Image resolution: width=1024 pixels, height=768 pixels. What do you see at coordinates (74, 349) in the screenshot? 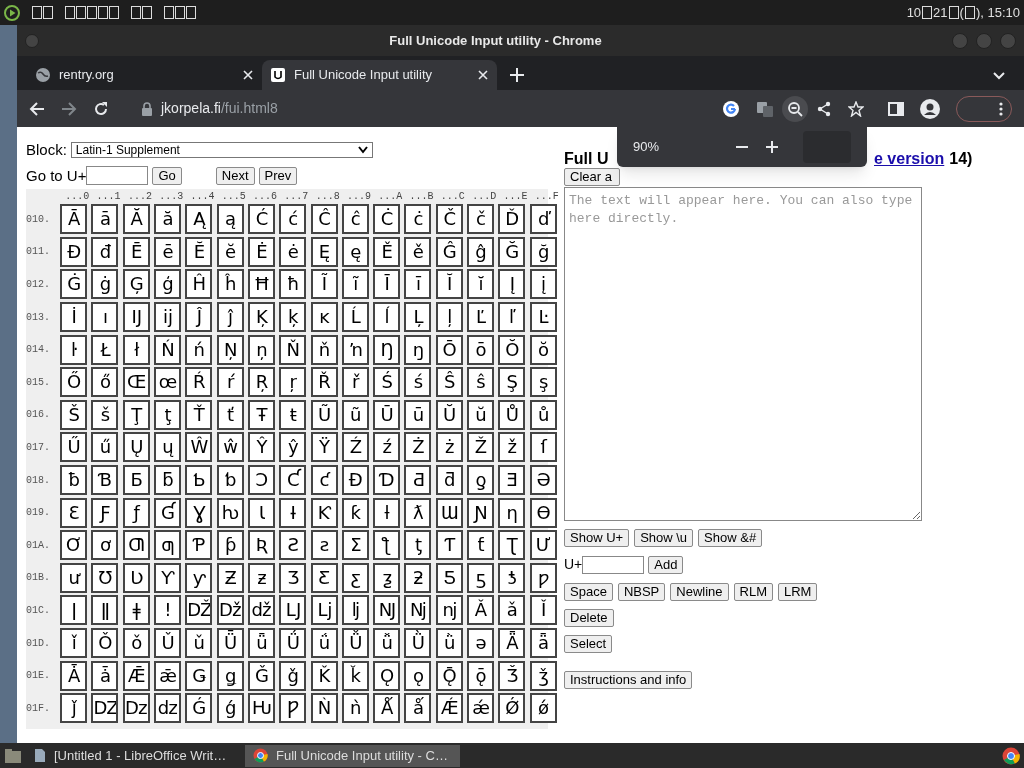
I see `character-button: ŀ` at bounding box center [74, 349].